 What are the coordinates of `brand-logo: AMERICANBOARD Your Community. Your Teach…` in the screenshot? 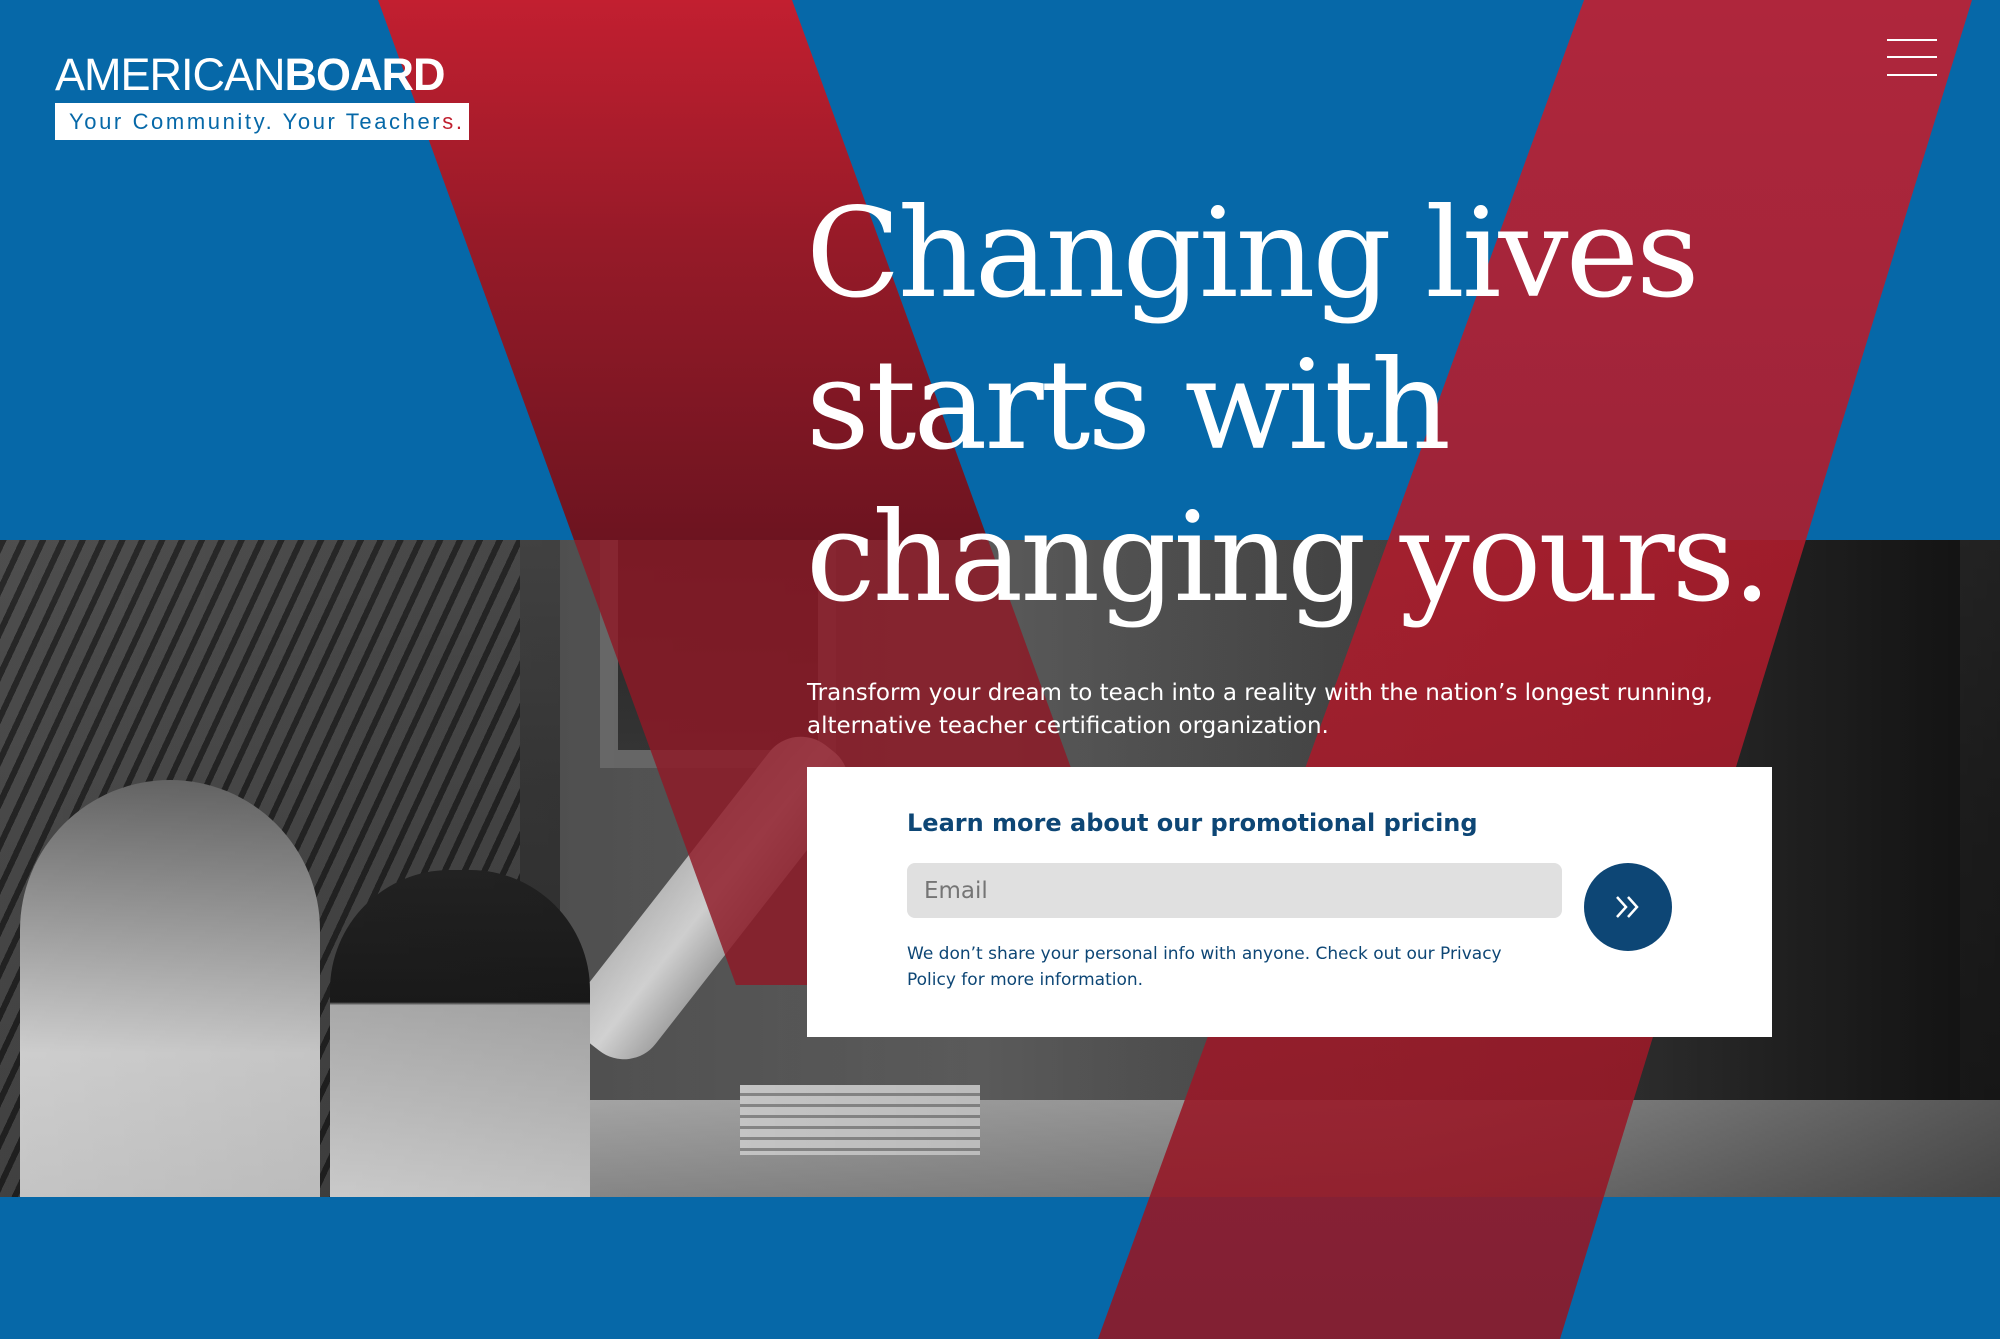 It's located at (262, 96).